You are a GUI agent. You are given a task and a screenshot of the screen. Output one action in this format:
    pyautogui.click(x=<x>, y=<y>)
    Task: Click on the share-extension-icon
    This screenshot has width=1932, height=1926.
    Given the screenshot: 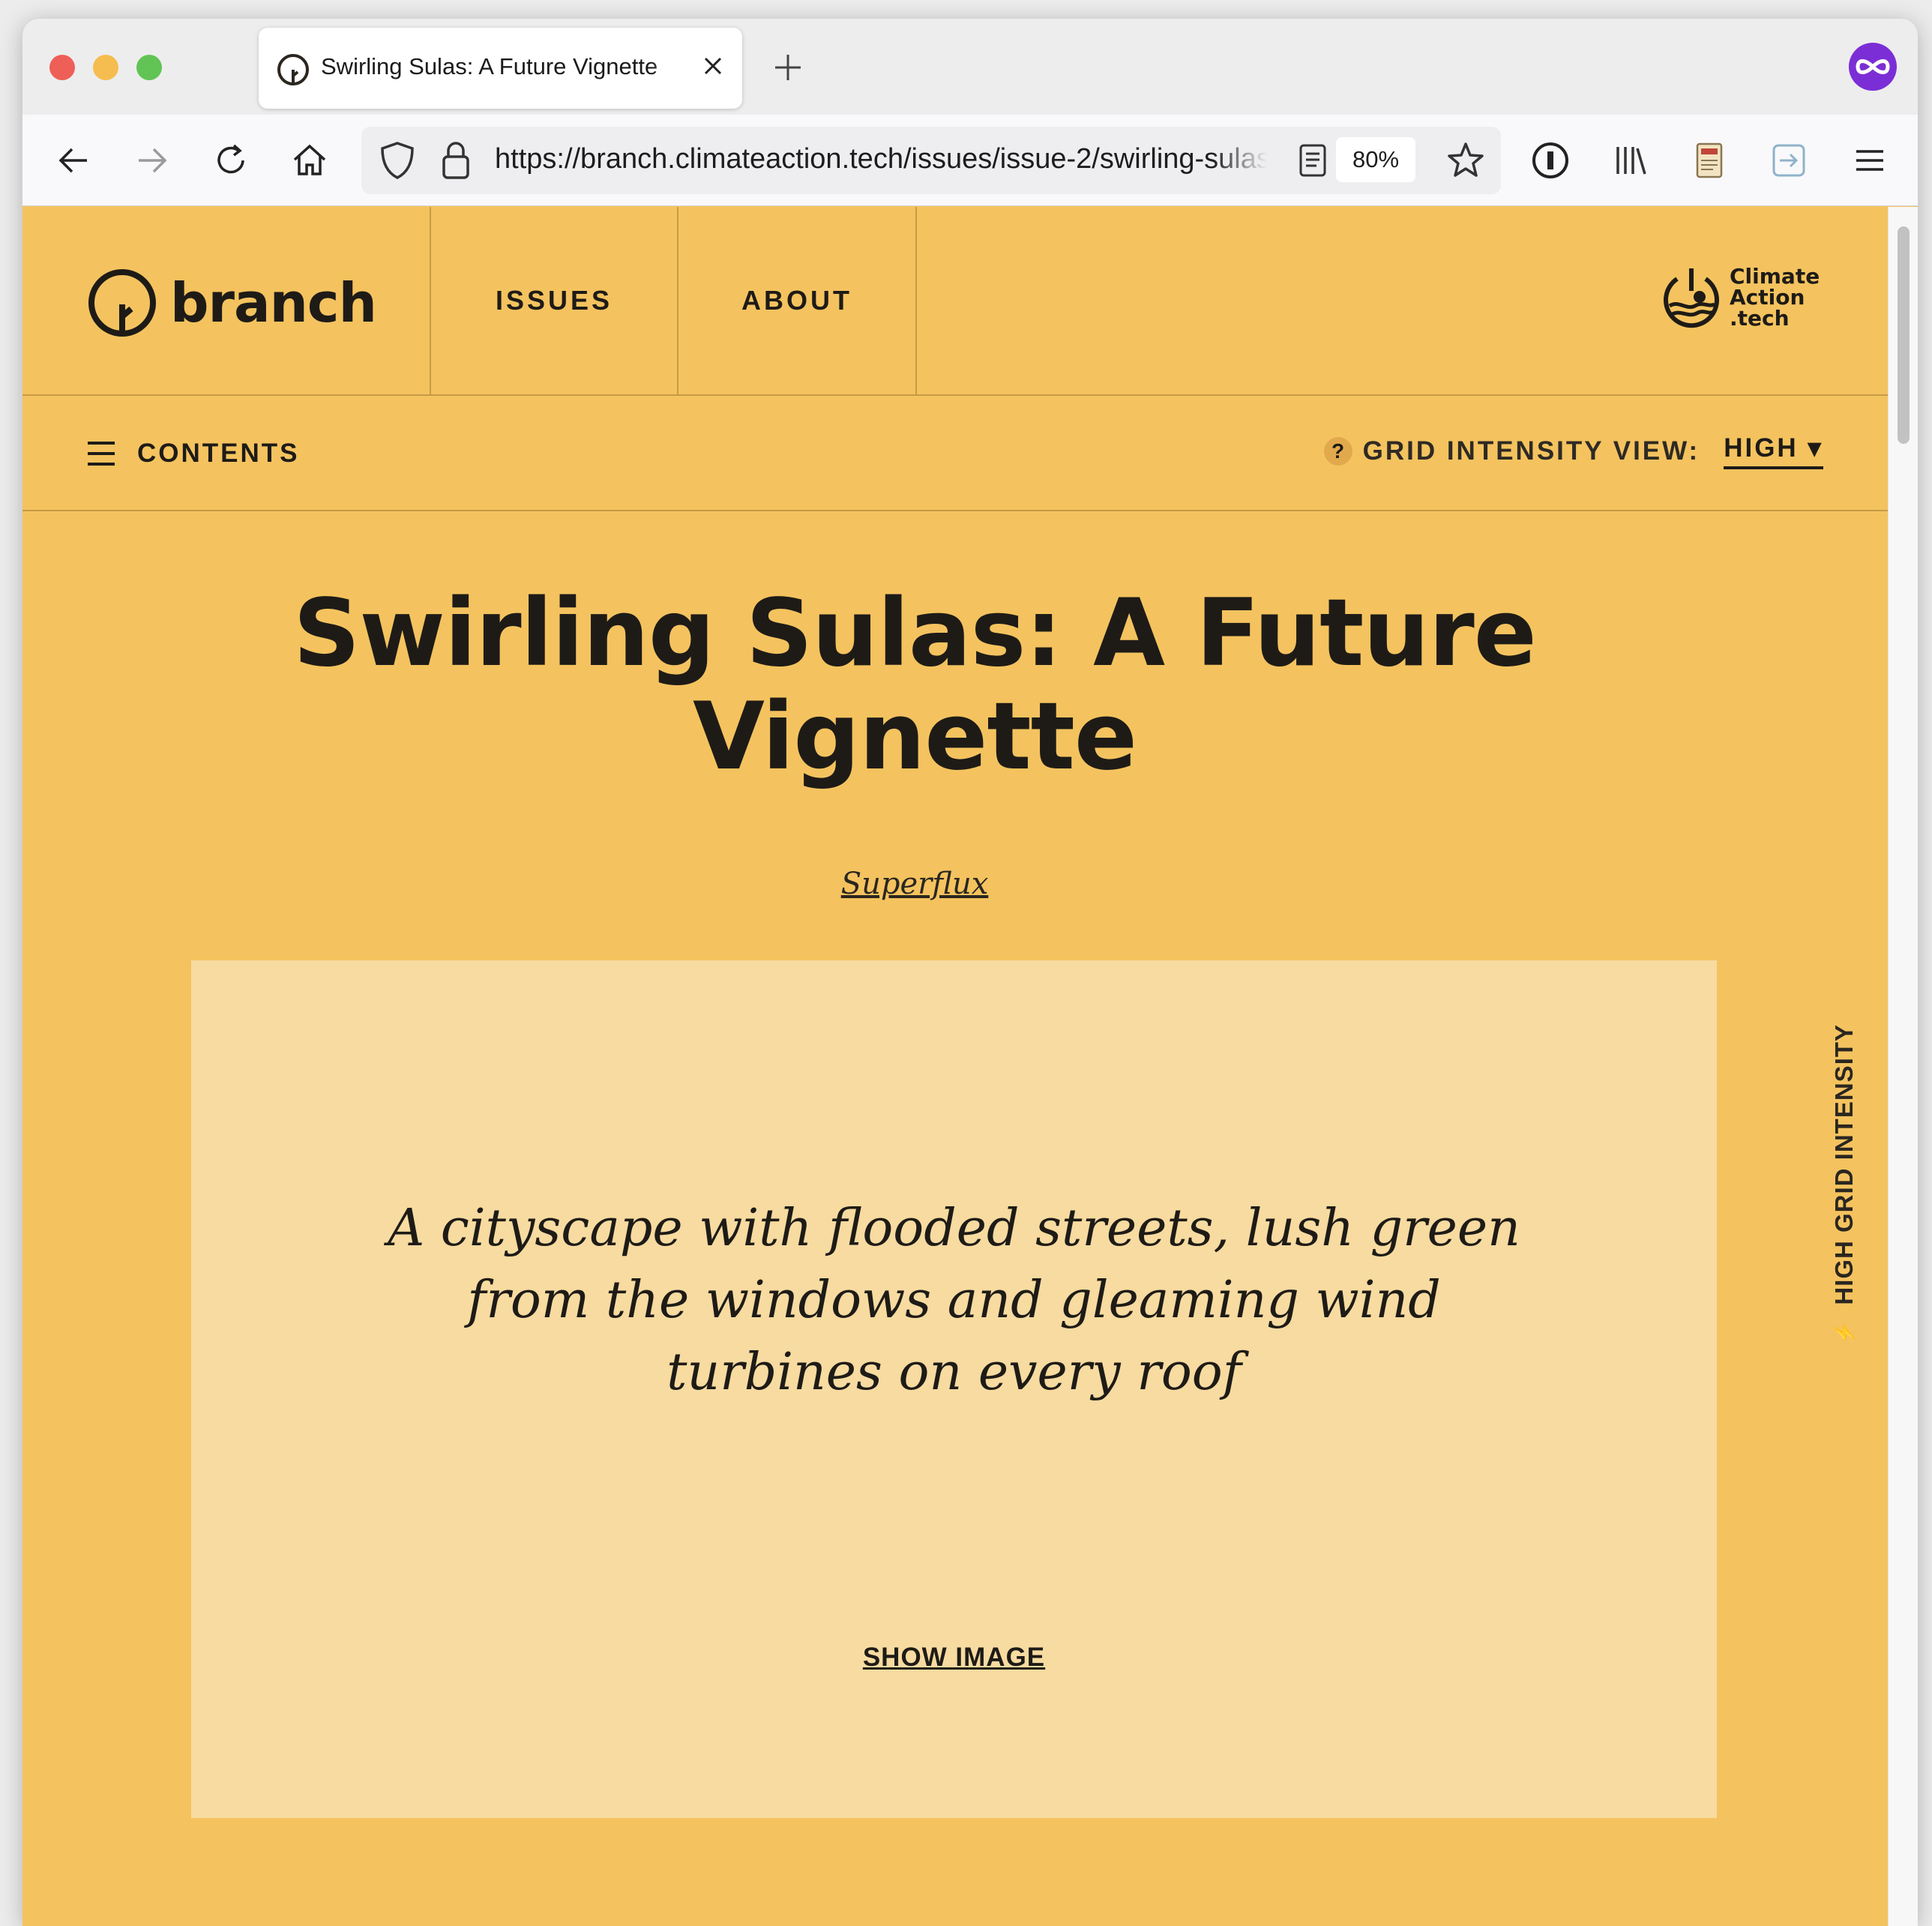 What is the action you would take?
    pyautogui.click(x=1789, y=160)
    